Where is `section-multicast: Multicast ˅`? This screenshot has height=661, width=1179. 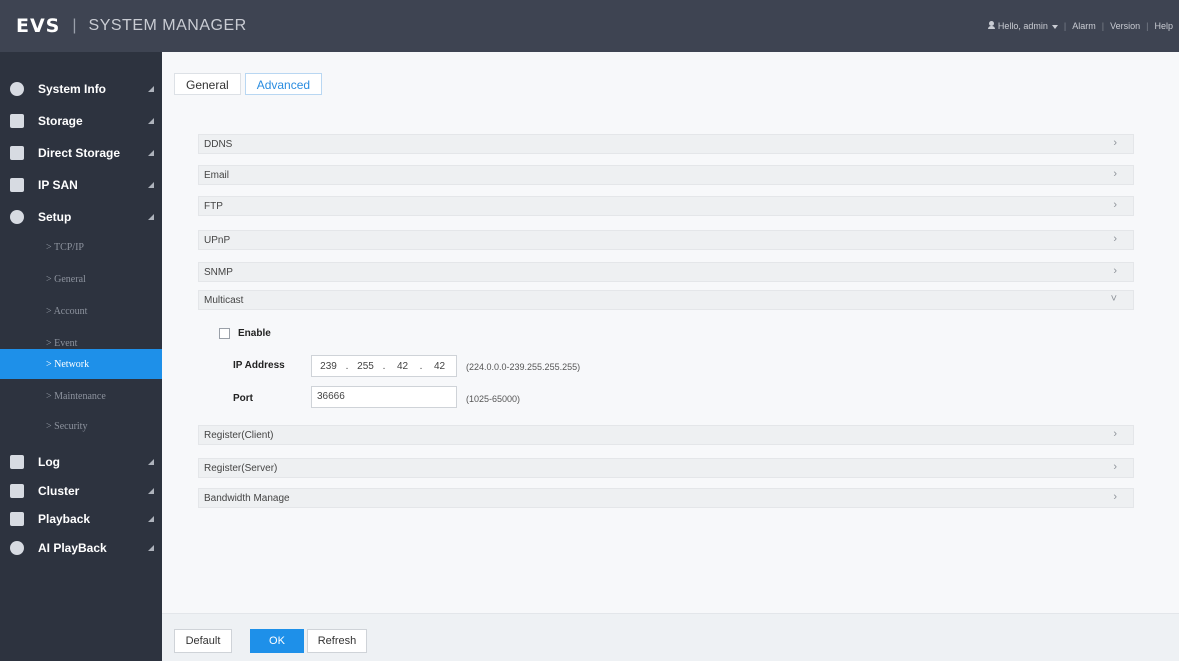 section-multicast: Multicast ˅ is located at coordinates (666, 300).